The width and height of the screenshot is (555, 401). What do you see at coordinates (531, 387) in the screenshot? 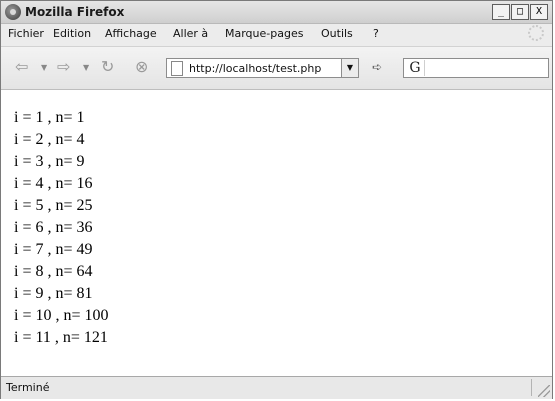
I see `status-separator` at bounding box center [531, 387].